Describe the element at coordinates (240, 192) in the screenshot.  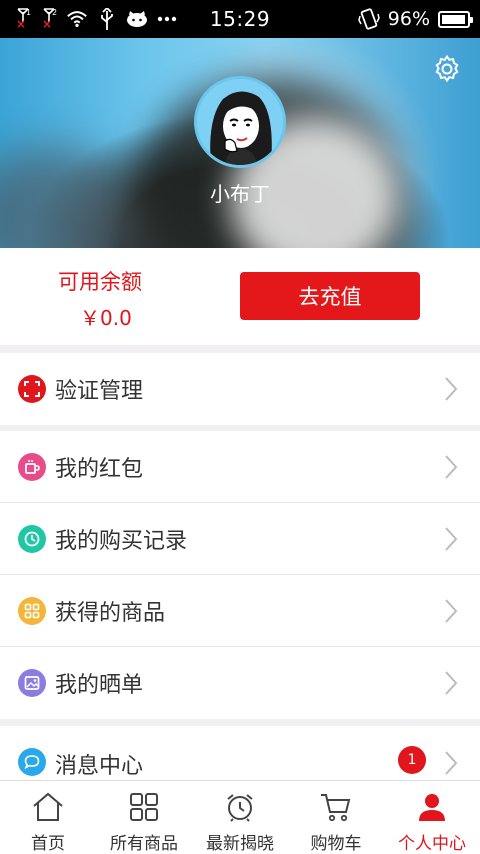
I see `nickname: 小布丁` at that location.